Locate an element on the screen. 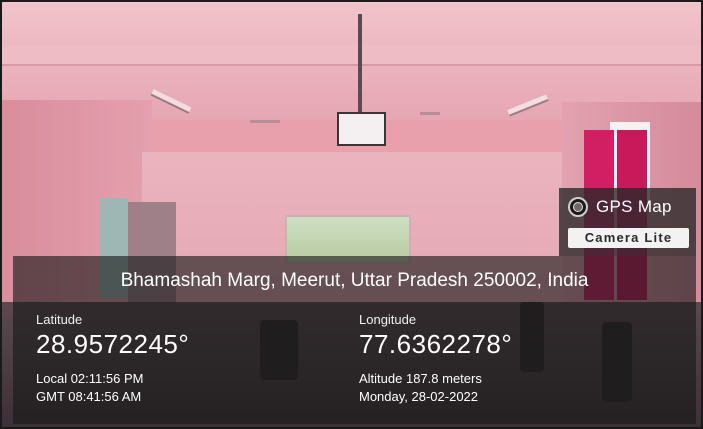 This screenshot has height=429, width=703. longitude-label: Longitude is located at coordinates (388, 319).